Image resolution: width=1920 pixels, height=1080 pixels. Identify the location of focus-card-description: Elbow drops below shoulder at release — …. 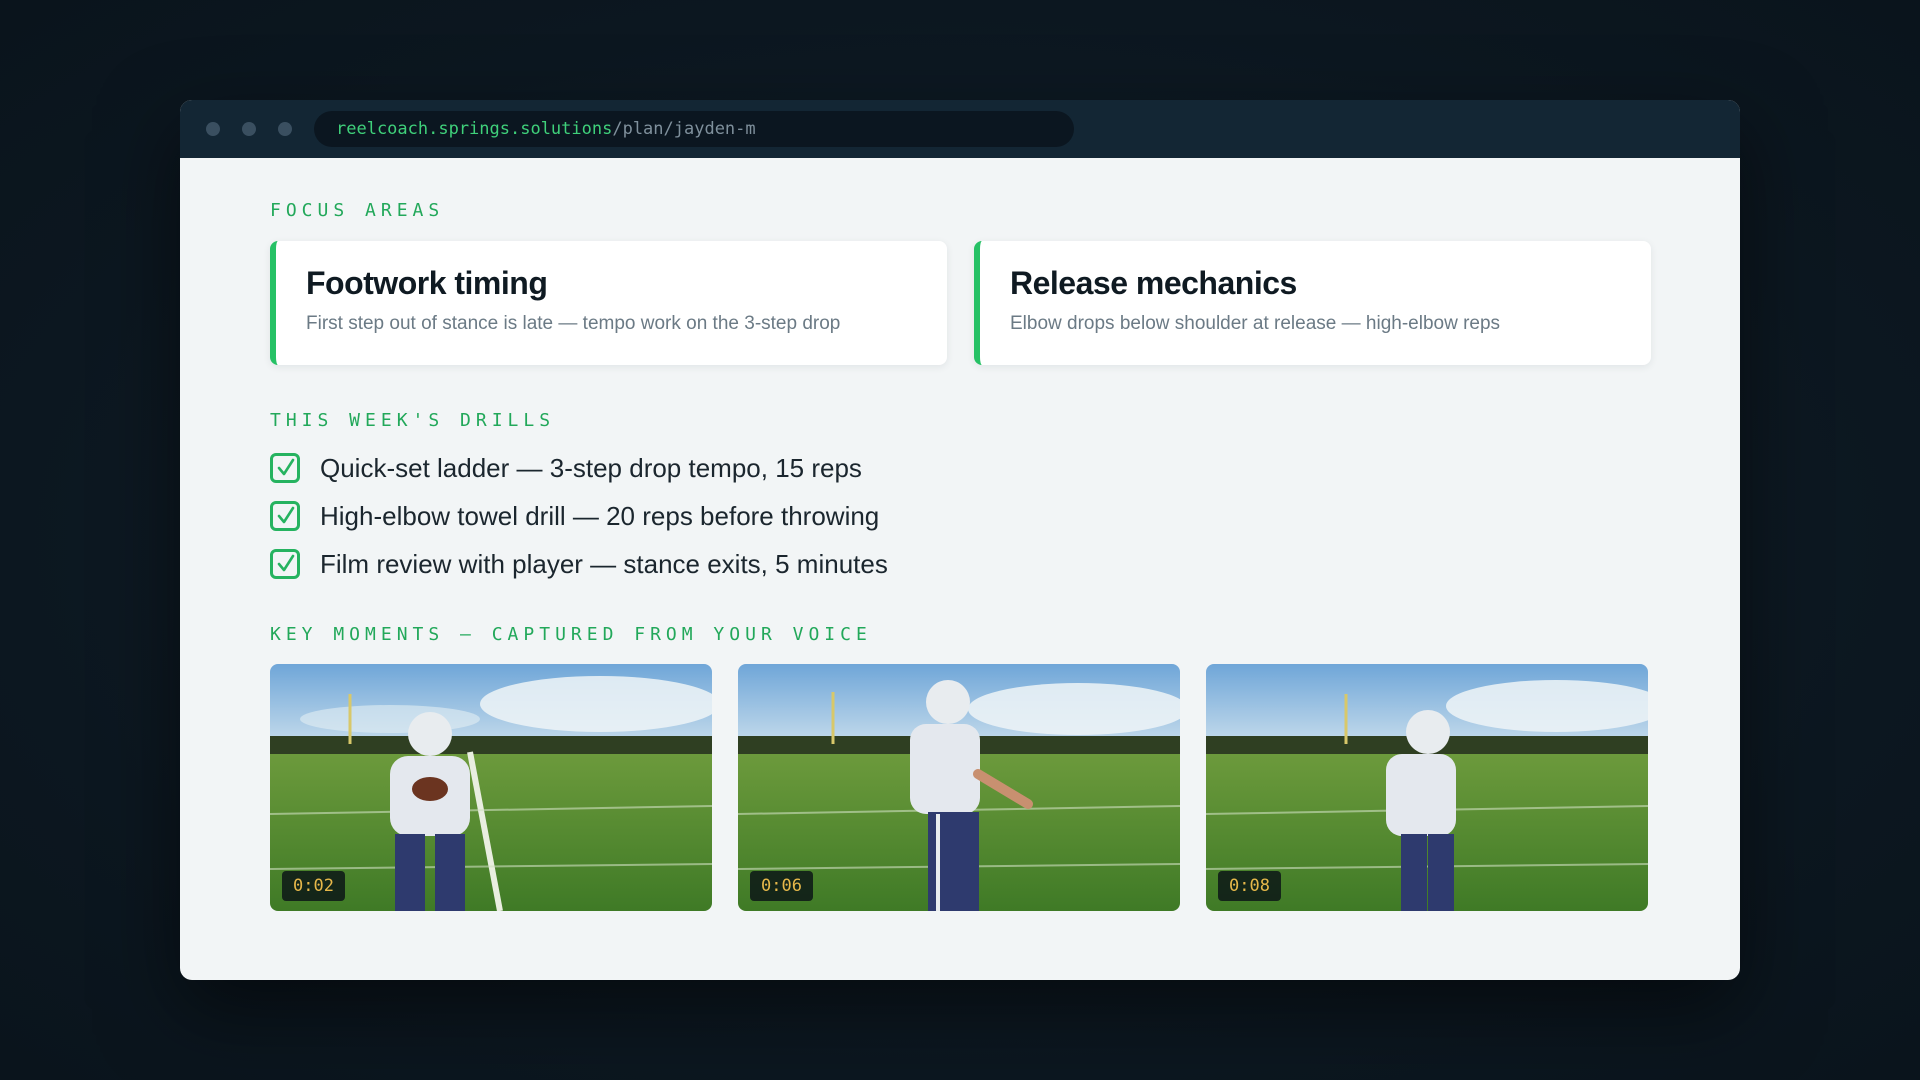
(1255, 323).